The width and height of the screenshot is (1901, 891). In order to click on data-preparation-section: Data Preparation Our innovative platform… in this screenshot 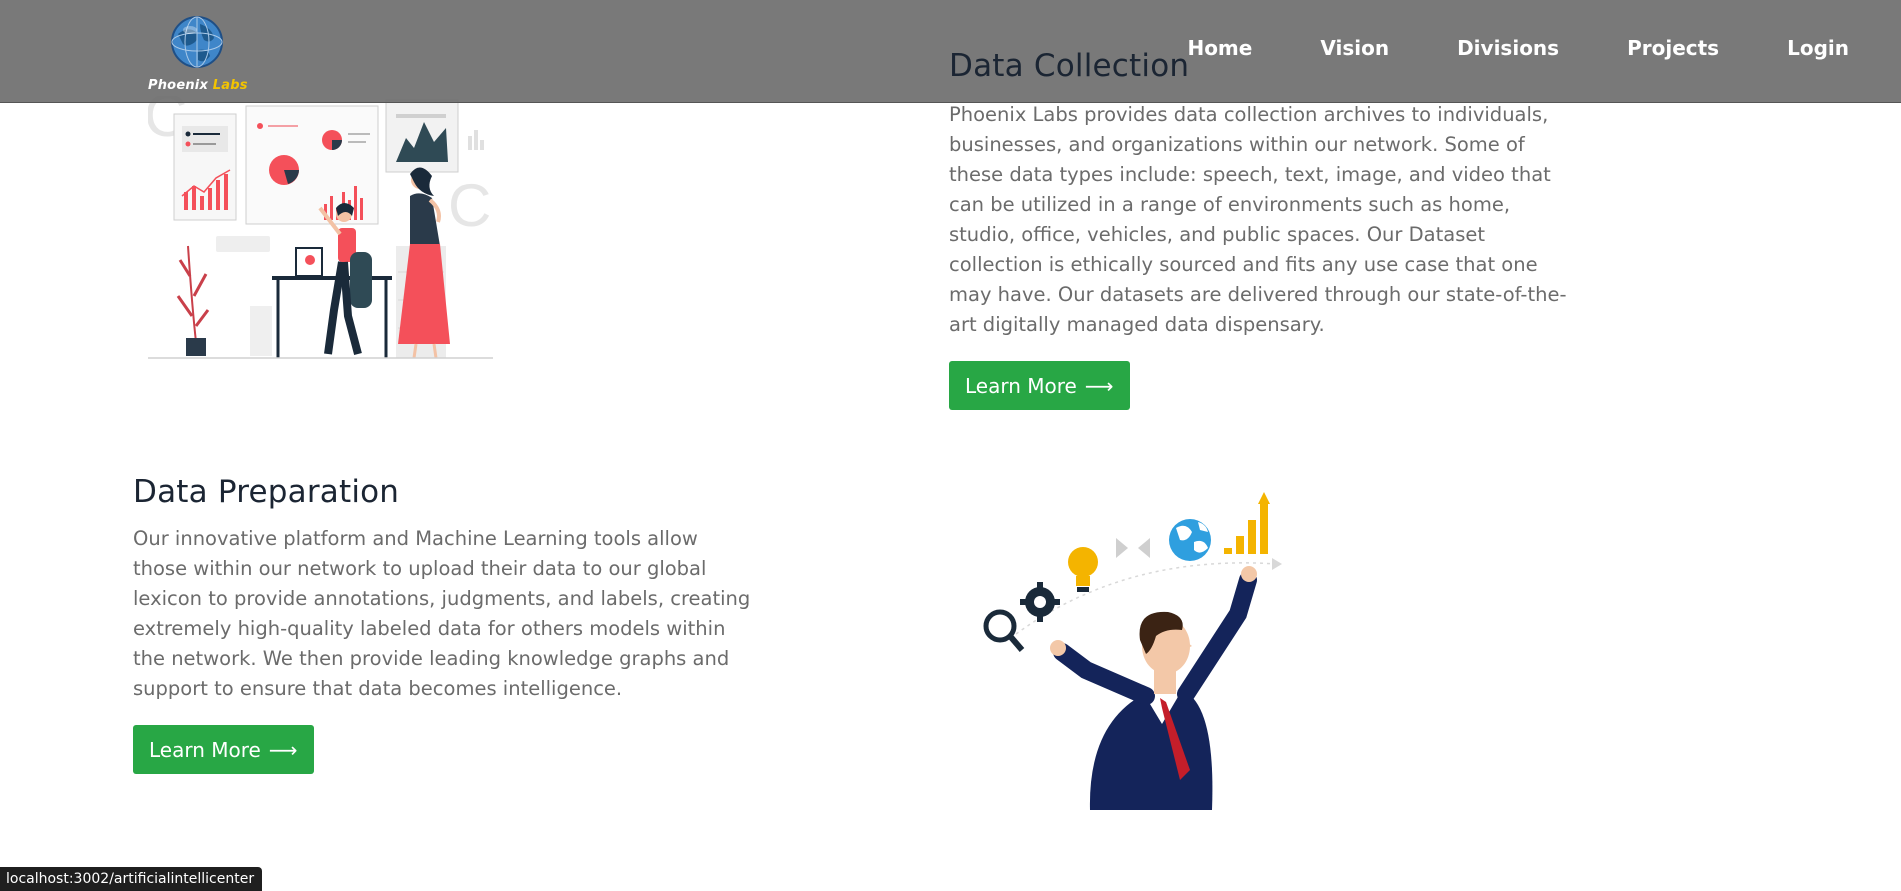, I will do `click(443, 624)`.